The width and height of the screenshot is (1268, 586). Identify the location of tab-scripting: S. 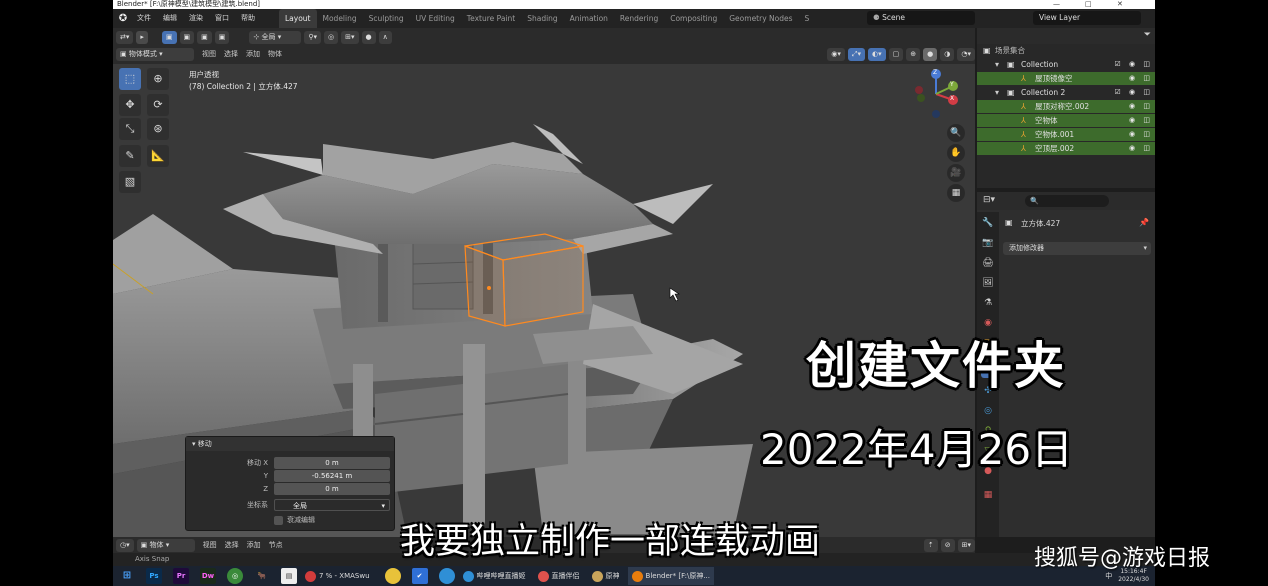
(807, 18).